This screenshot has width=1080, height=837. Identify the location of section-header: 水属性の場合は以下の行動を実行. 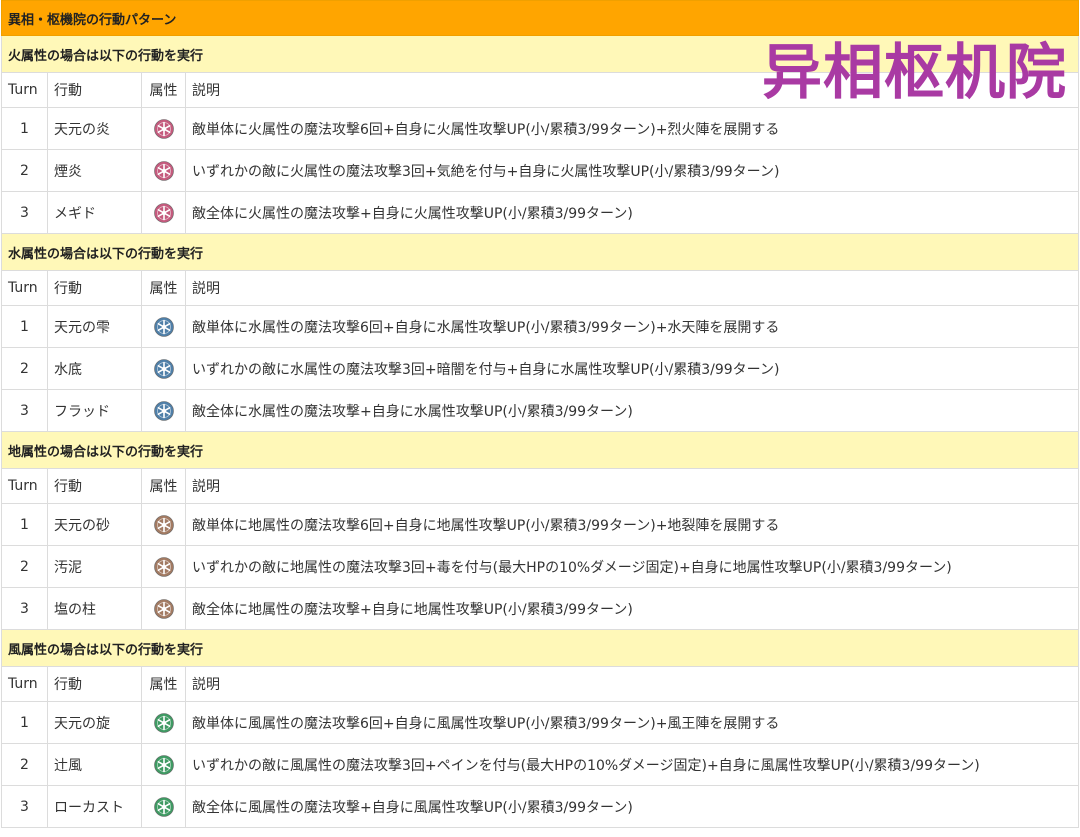
(540, 252).